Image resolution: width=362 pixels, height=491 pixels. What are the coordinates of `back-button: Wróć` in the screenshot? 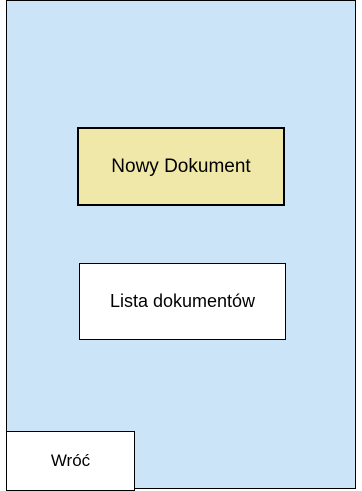 It's located at (70, 461).